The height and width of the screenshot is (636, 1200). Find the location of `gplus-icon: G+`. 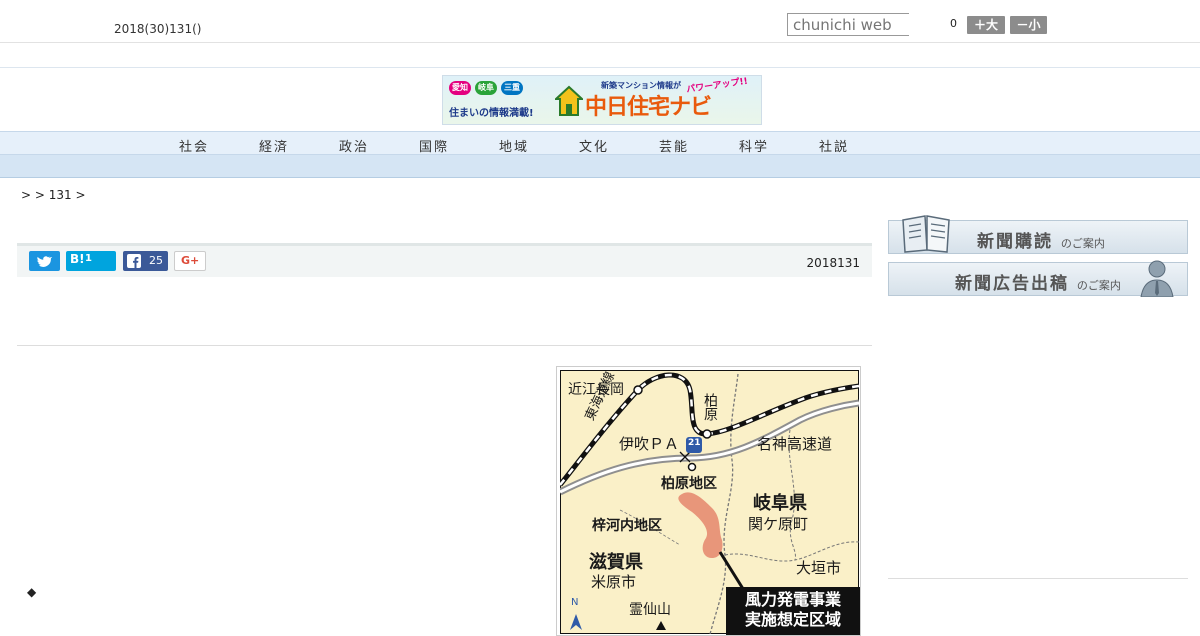

gplus-icon: G+ is located at coordinates (190, 260).